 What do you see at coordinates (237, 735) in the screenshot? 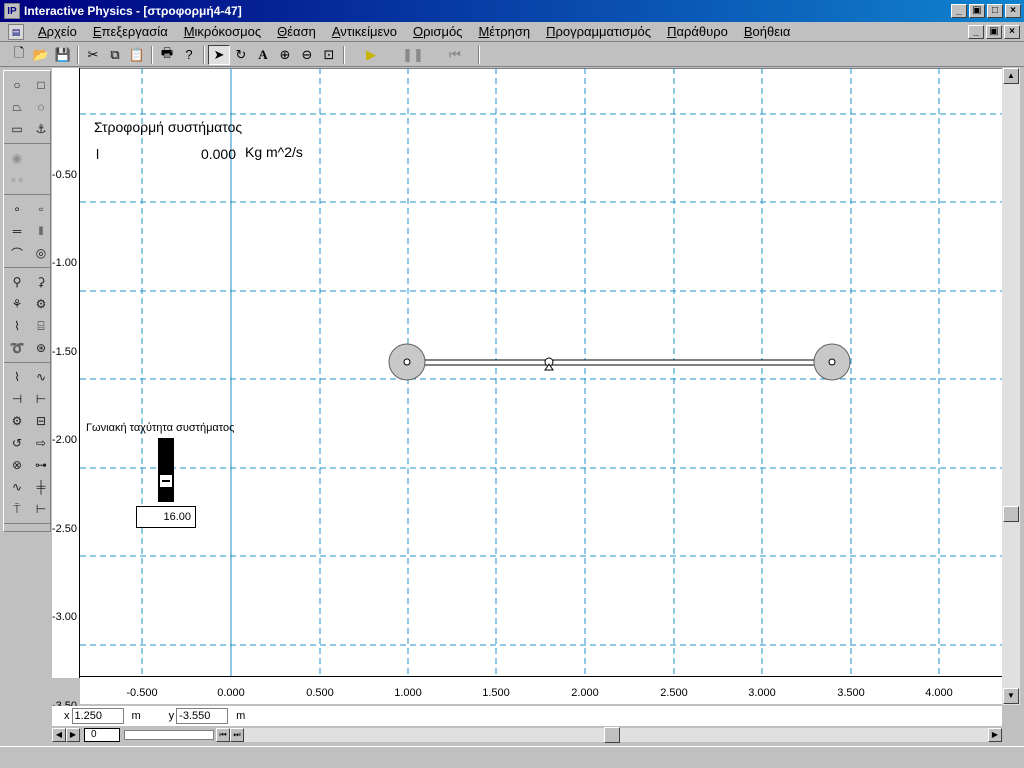
I see `frame-last-icon: ⏭` at bounding box center [237, 735].